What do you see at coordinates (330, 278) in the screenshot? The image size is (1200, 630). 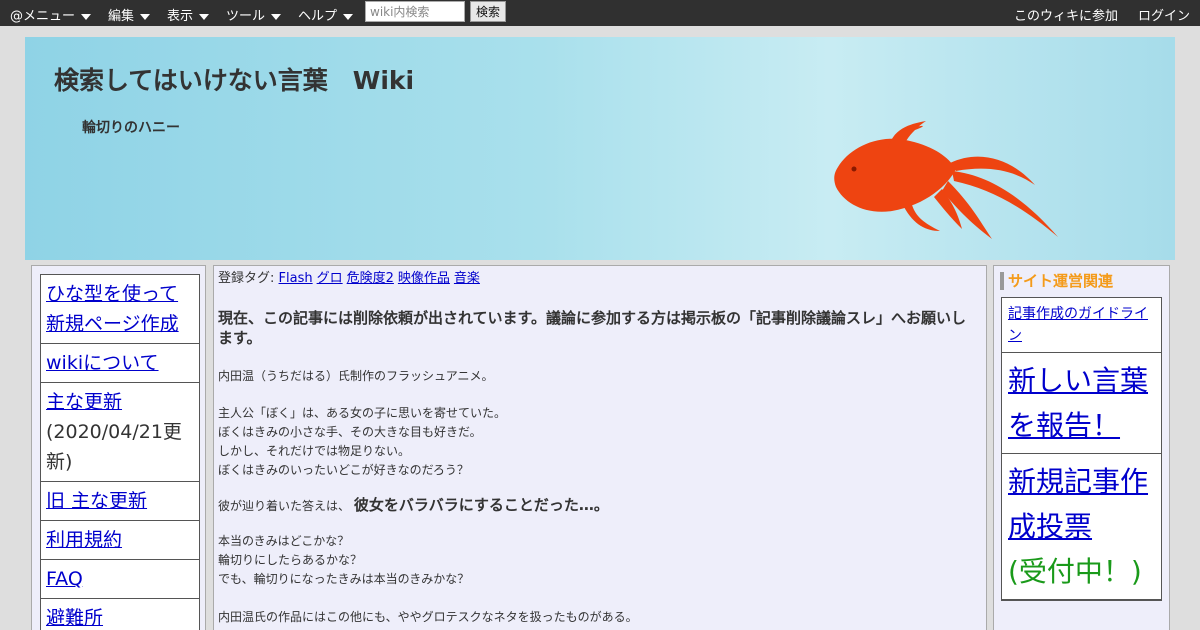 I see `tag-link-gore: グロ` at bounding box center [330, 278].